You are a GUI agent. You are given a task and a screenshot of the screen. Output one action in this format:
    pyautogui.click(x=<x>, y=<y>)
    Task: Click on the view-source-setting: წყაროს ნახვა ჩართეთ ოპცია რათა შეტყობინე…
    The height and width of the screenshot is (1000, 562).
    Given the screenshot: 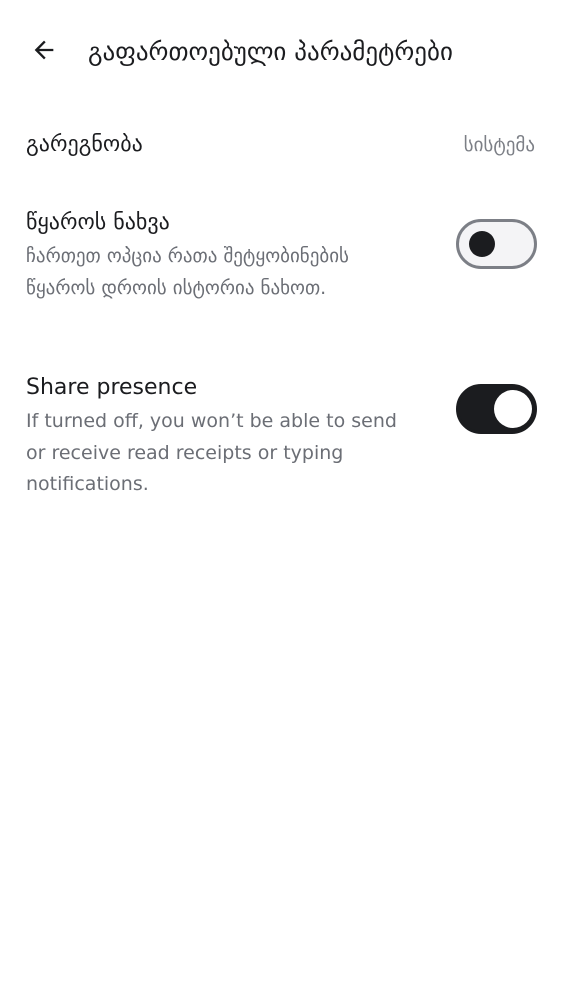 What is the action you would take?
    pyautogui.click(x=281, y=273)
    